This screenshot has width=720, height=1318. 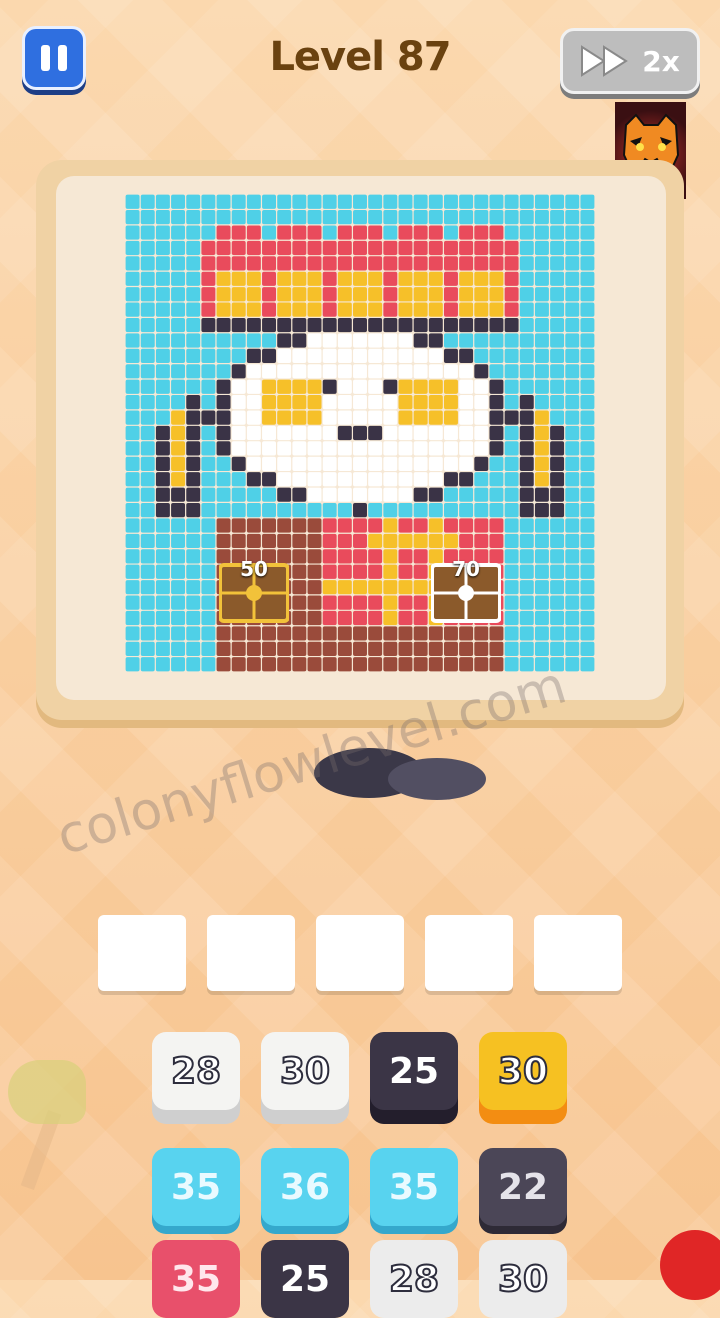 I want to click on speed-label: 2x, so click(x=661, y=61).